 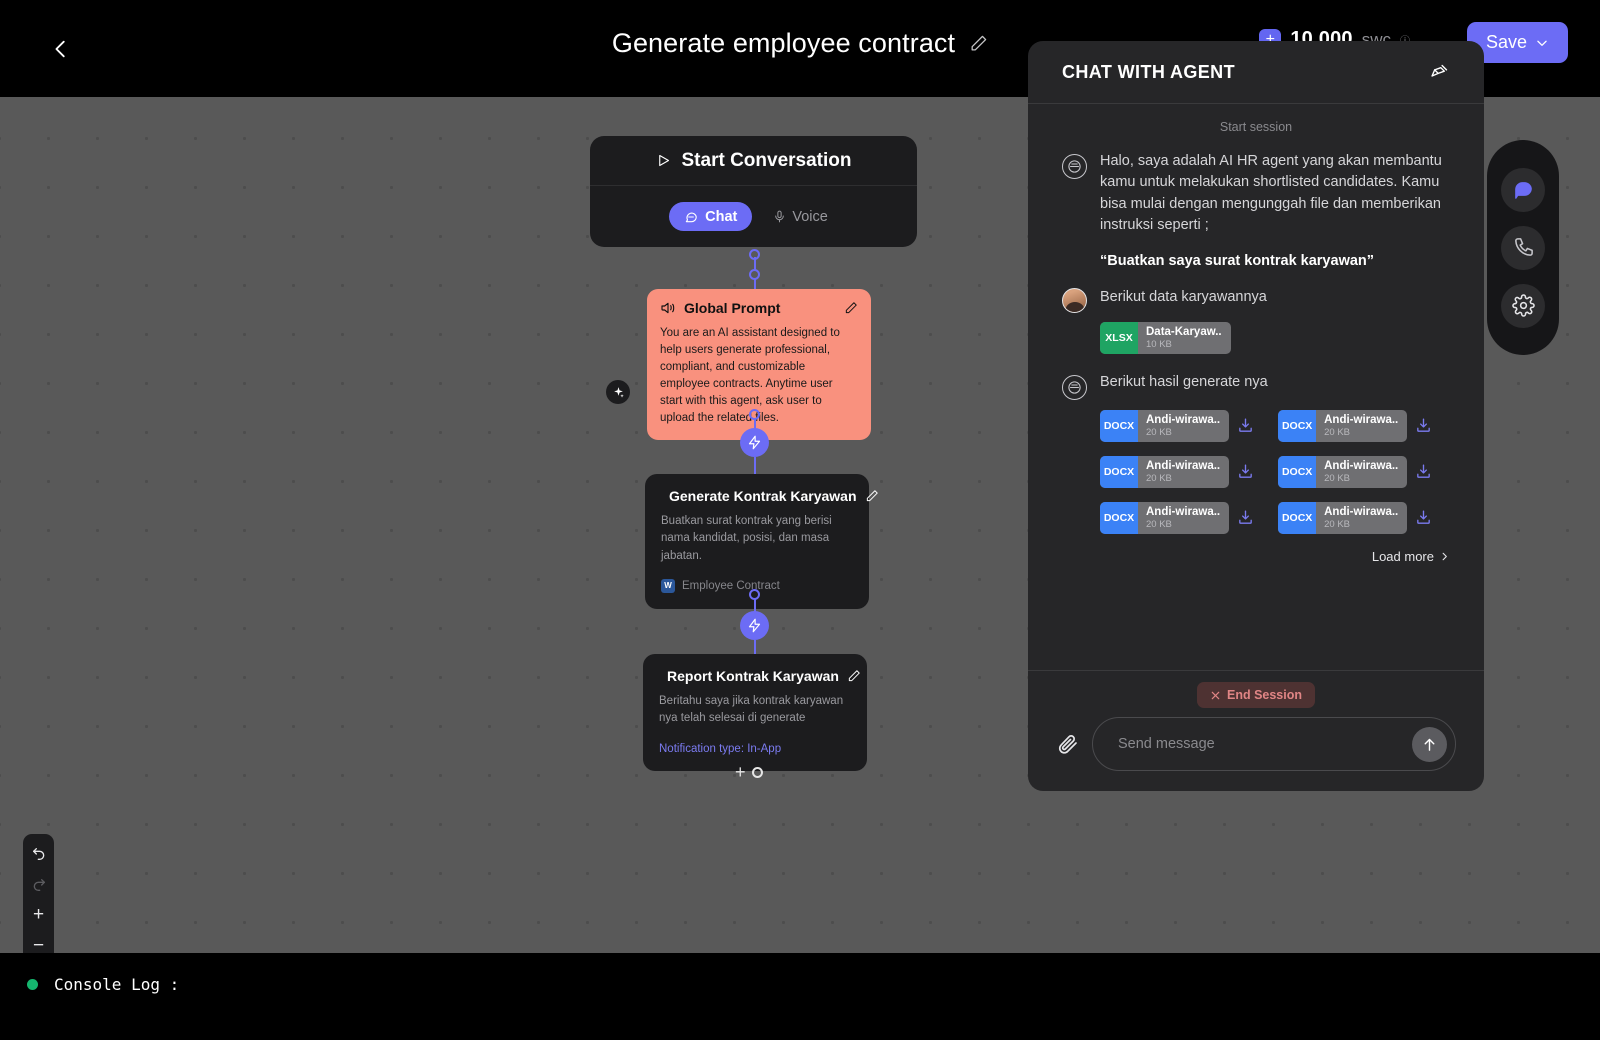 I want to click on node-start-conversation: Start Conversation Chat Voice, so click(x=753, y=191).